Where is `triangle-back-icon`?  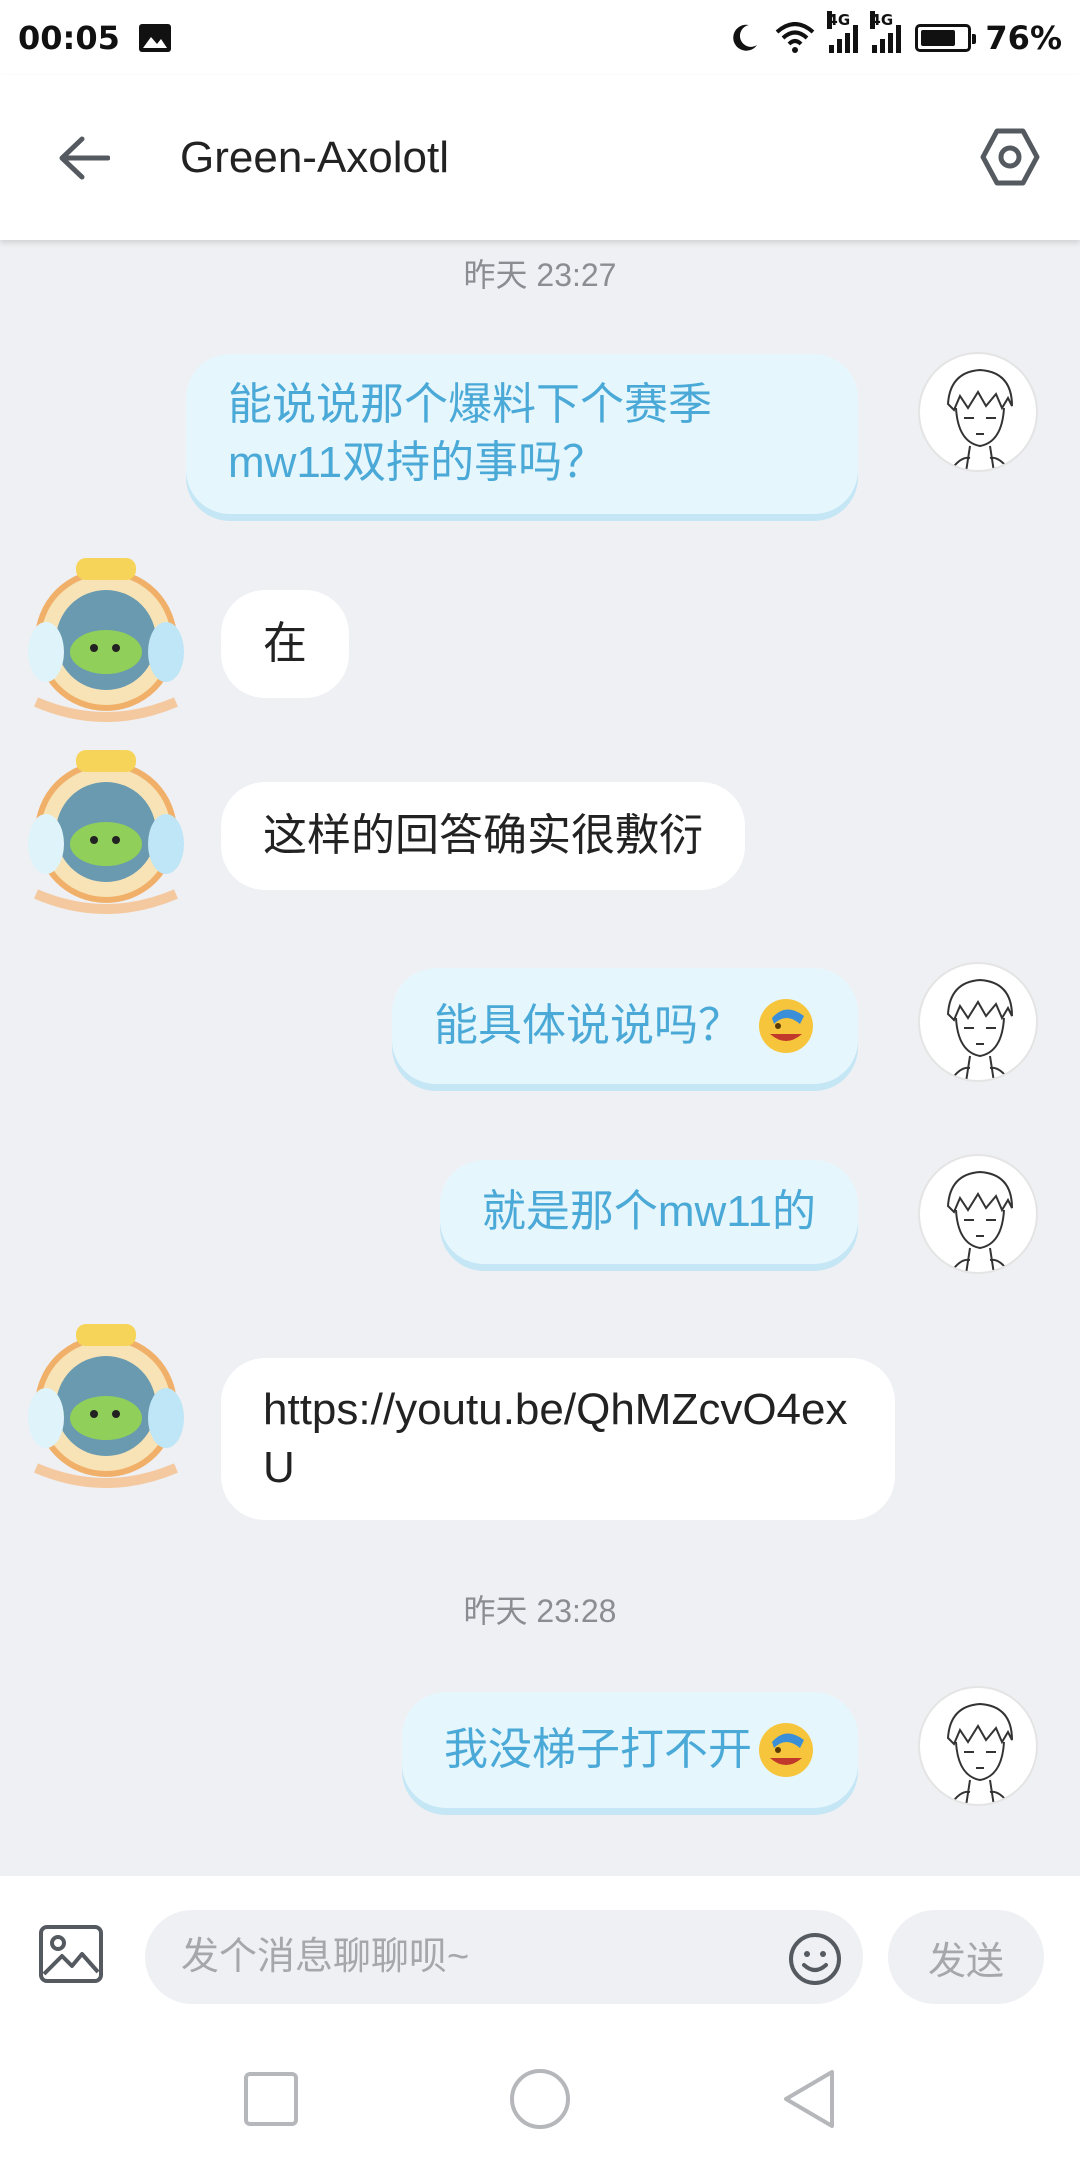
triangle-back-icon is located at coordinates (809, 2099).